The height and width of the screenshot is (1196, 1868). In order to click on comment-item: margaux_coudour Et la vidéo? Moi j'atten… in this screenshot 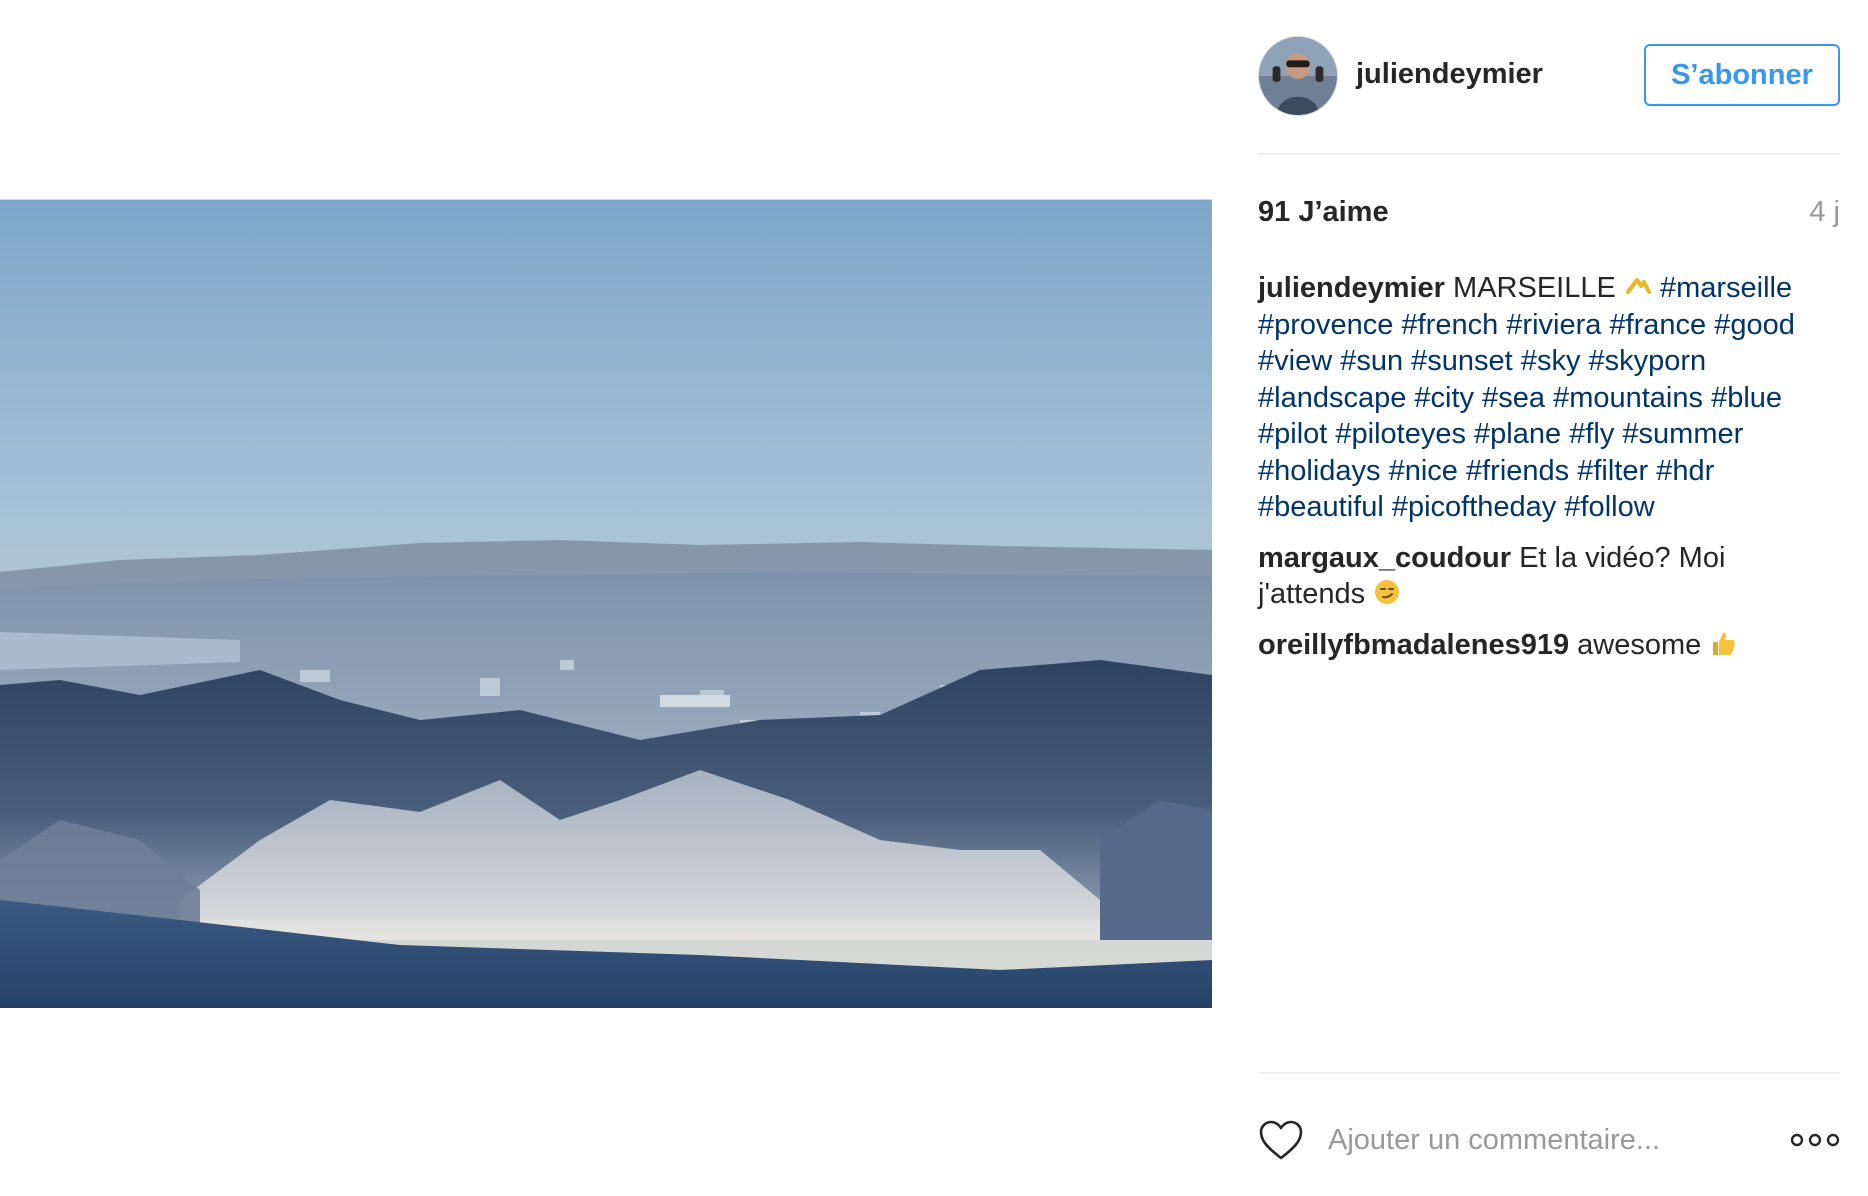, I will do `click(1549, 576)`.